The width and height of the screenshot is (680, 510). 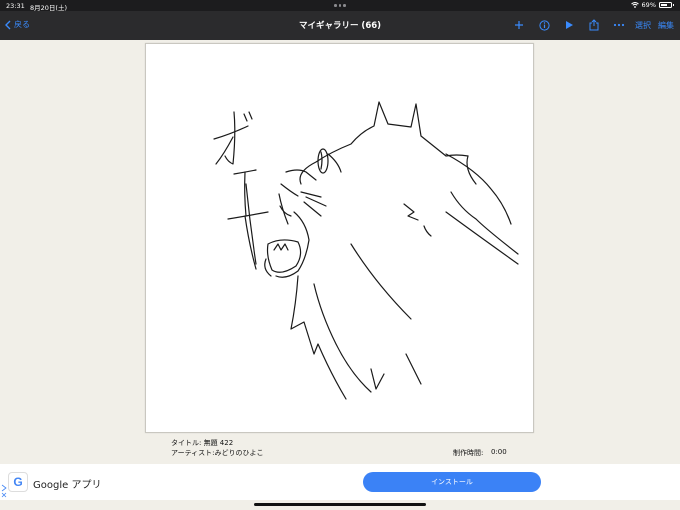 I want to click on share-icon, so click(x=594, y=25).